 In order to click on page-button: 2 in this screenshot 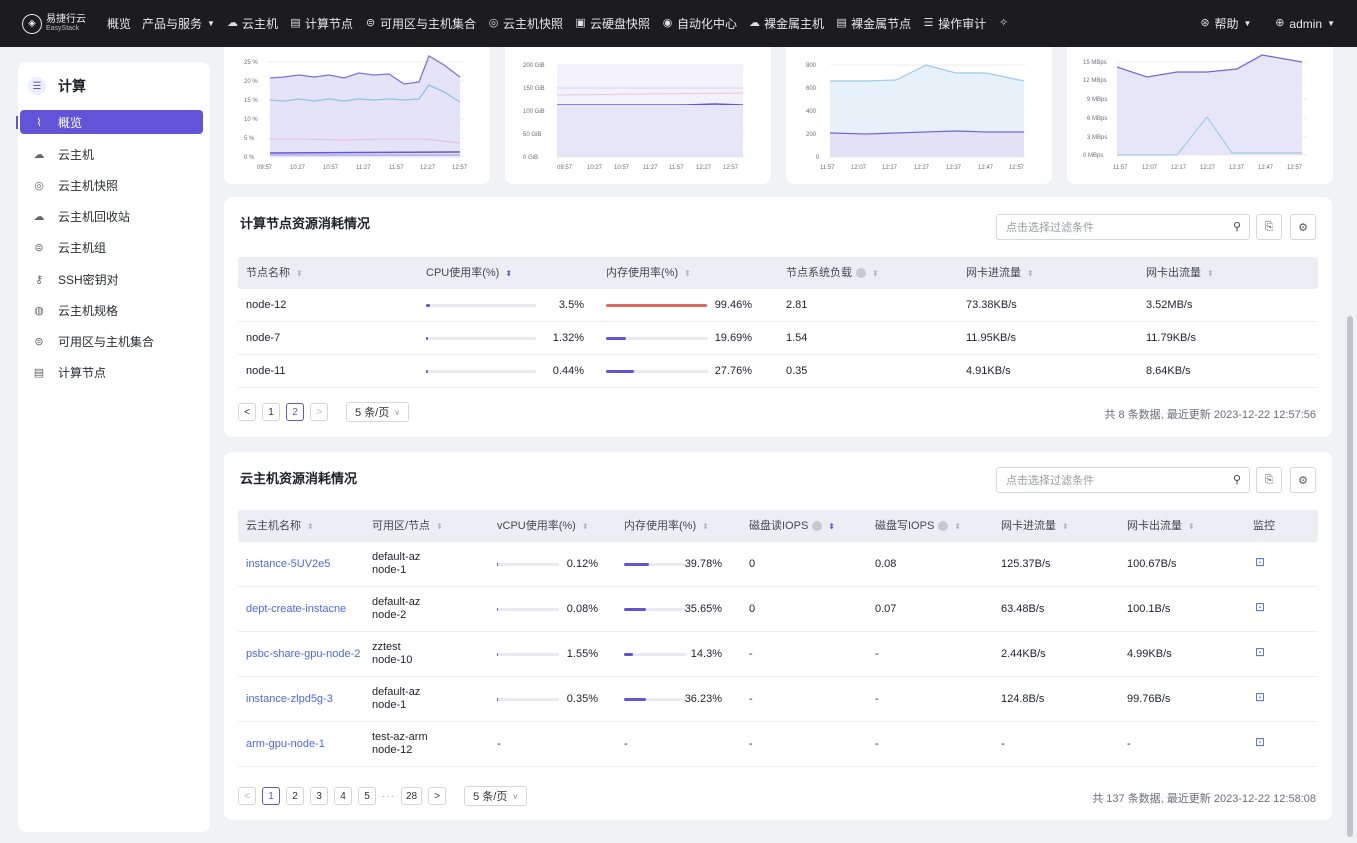, I will do `click(295, 796)`.